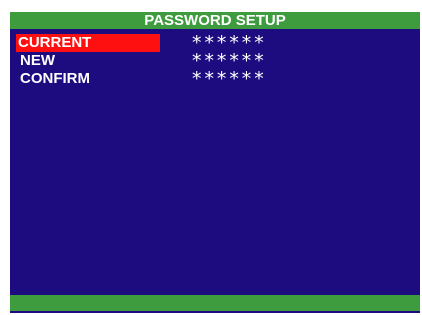 The image size is (422, 315). I want to click on footer-bar, so click(215, 303).